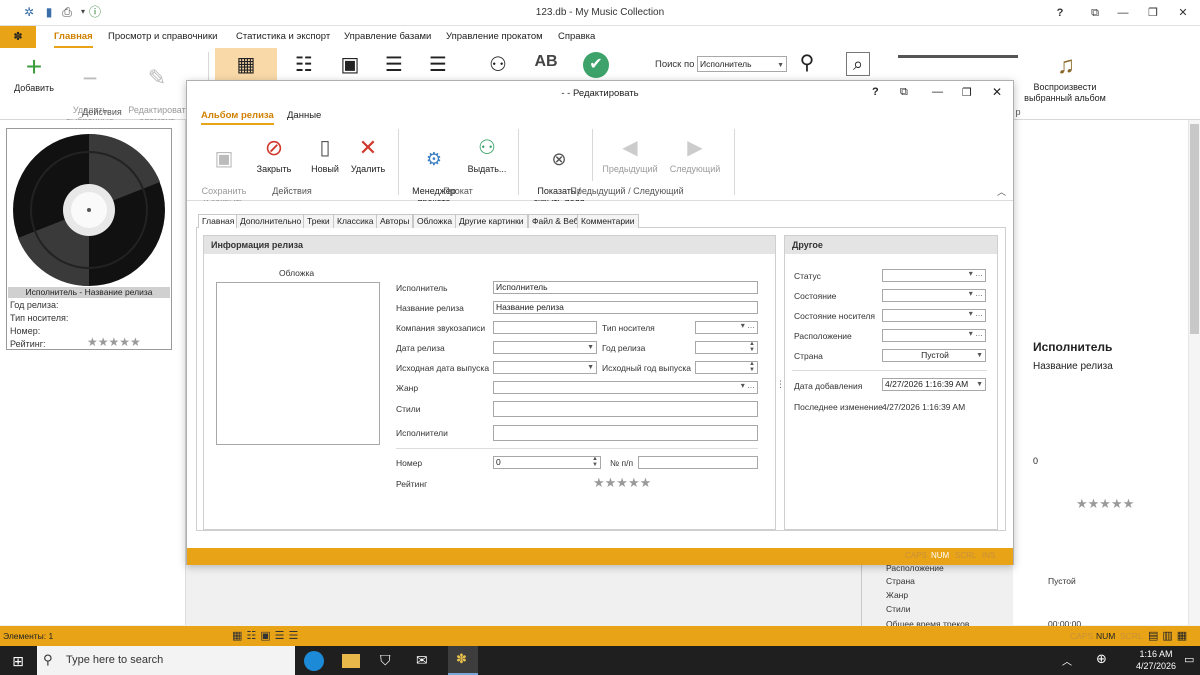  Describe the element at coordinates (1194, 229) in the screenshot. I see `scrollbar-thumb` at that location.